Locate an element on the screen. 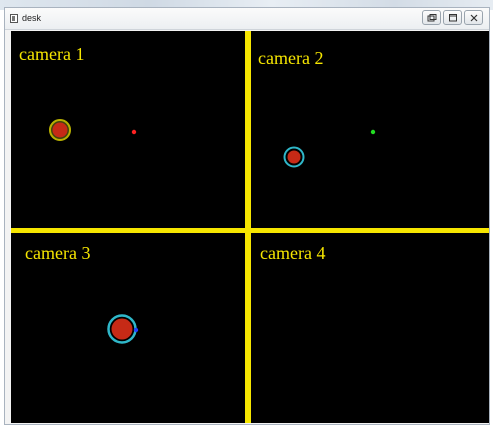 The image size is (493, 430). vertical-divider is located at coordinates (248, 227).